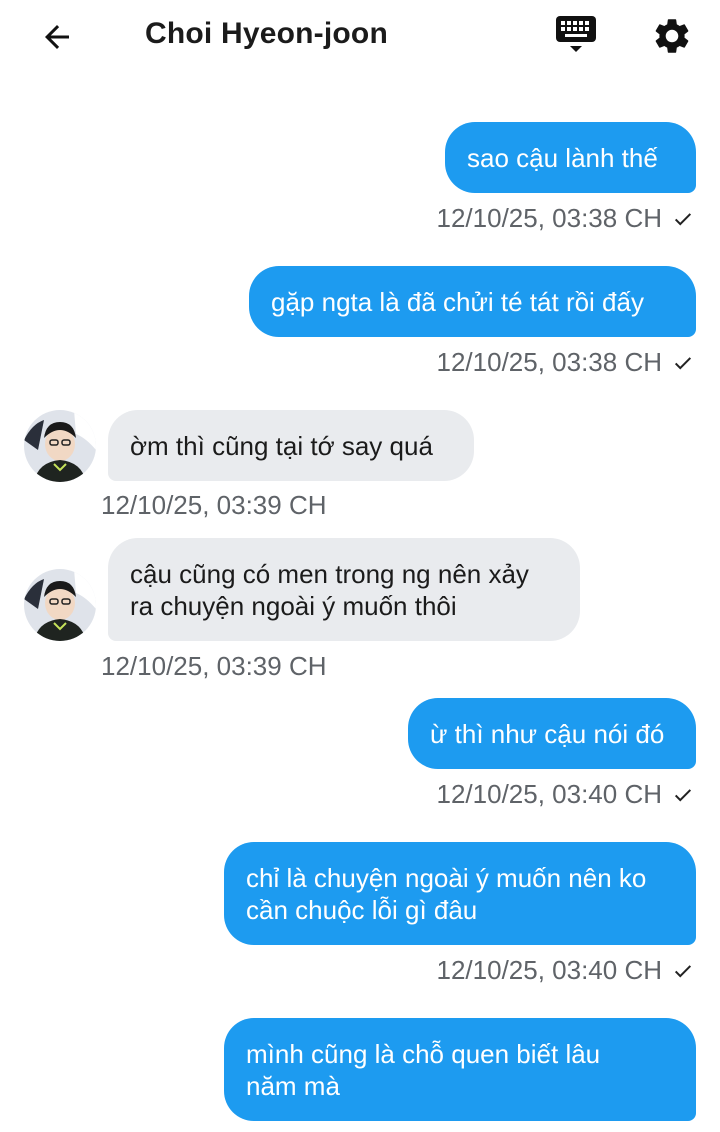  I want to click on message-bubble-incoming: ờm thì cũng tại tớ say quá, so click(291, 445).